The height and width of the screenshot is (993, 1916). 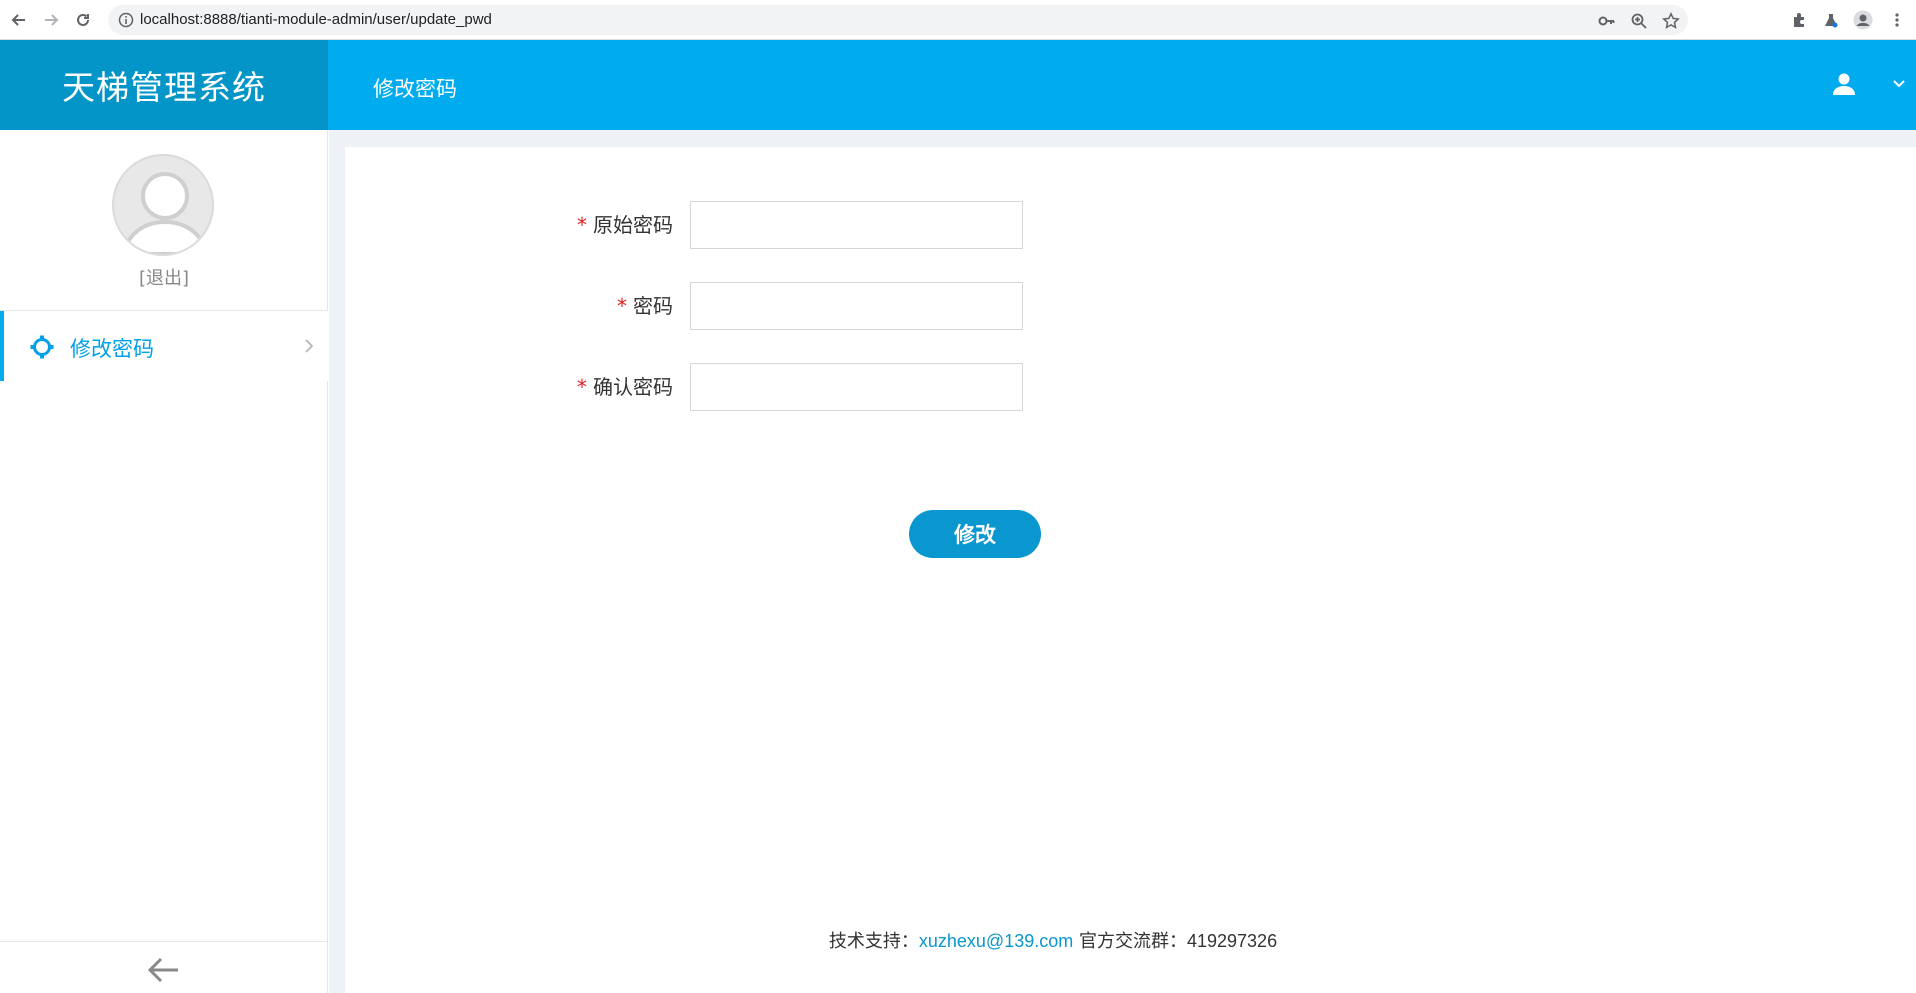 What do you see at coordinates (164, 346) in the screenshot?
I see `sidebar-item-change-password: 修改密码` at bounding box center [164, 346].